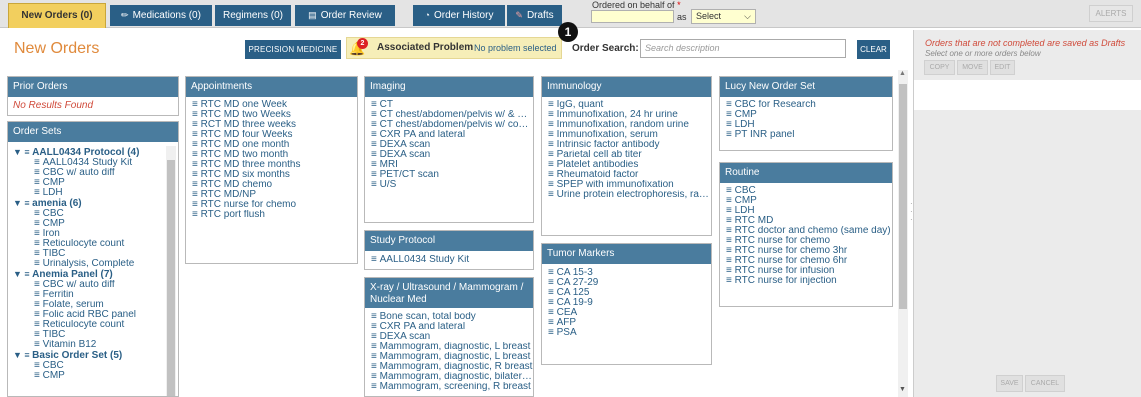  What do you see at coordinates (89, 234) in the screenshot?
I see `order-set-item: Iron` at bounding box center [89, 234].